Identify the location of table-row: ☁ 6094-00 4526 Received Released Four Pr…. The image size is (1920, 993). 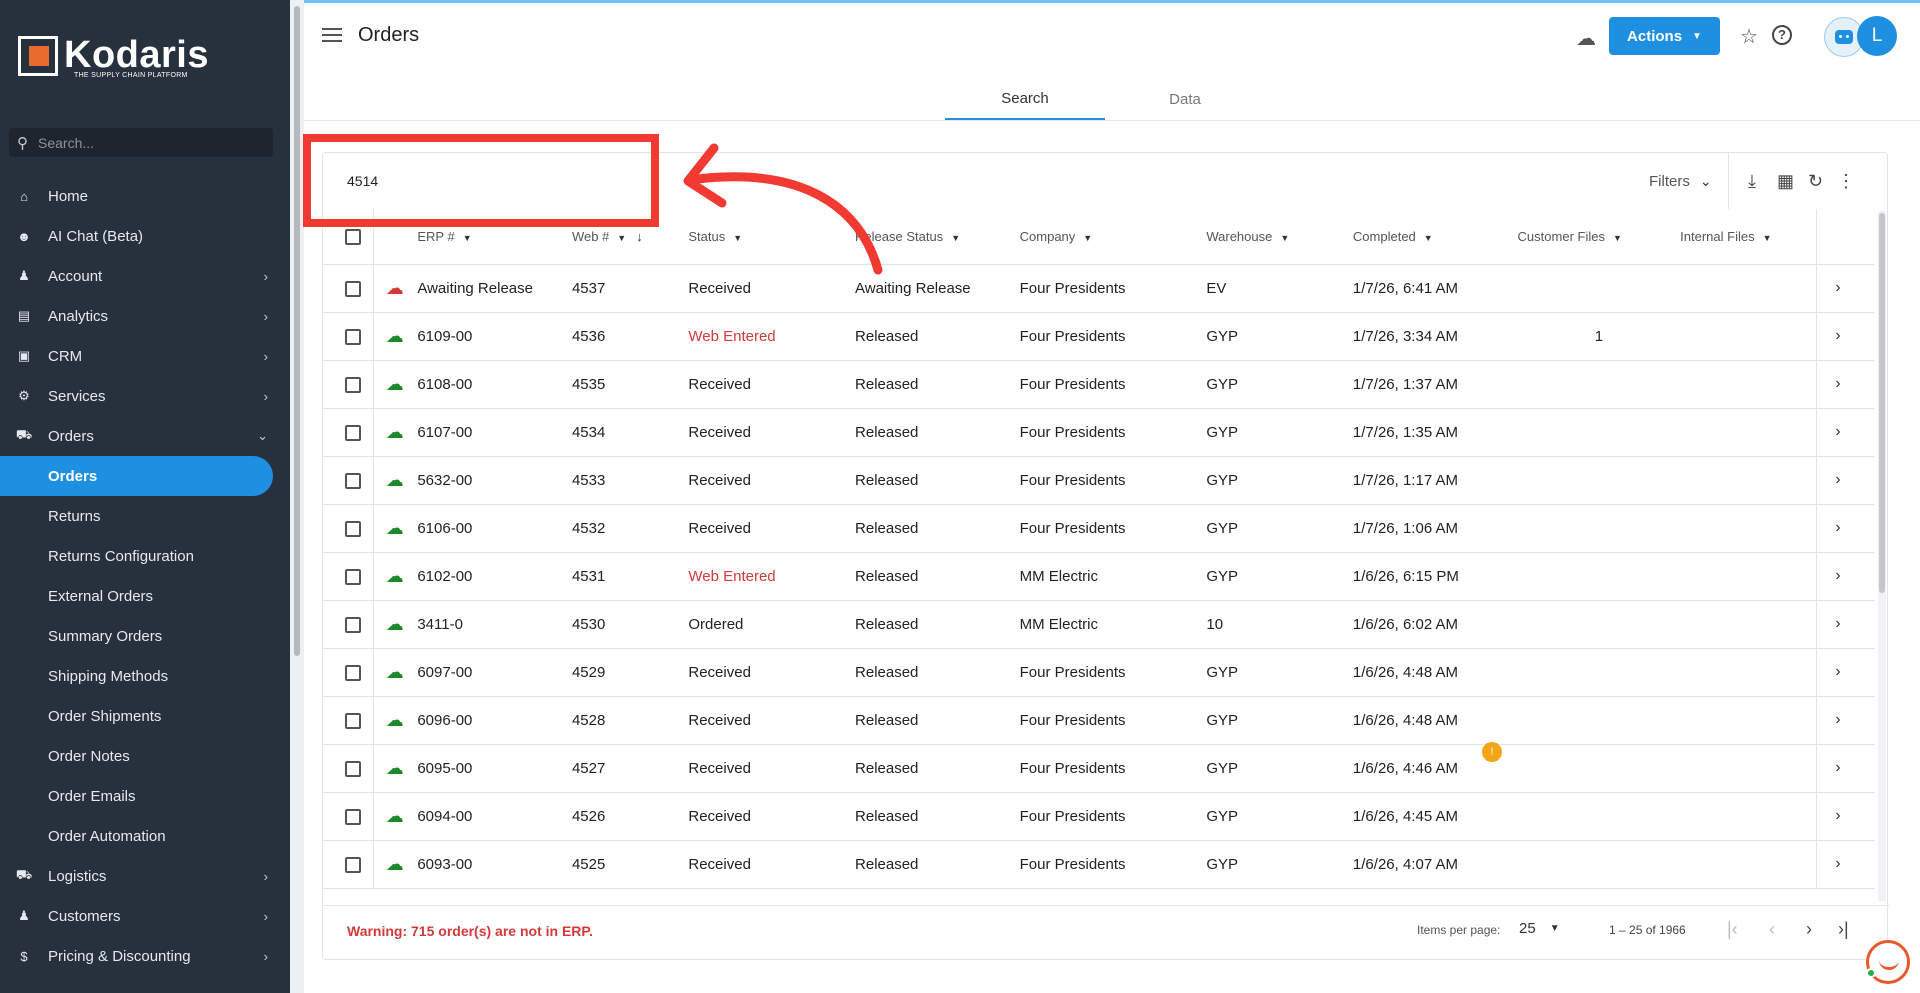
(1099, 816).